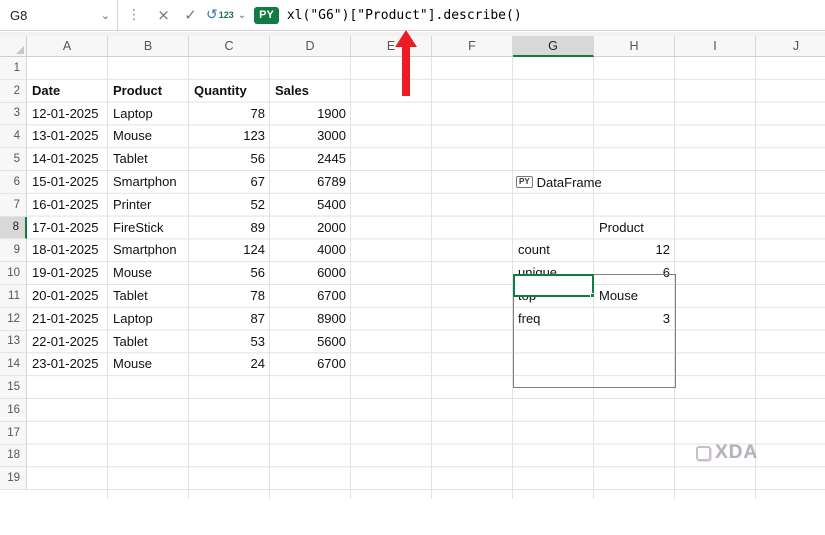 This screenshot has height=535, width=825. I want to click on cell: 21-01-2025, so click(67, 319).